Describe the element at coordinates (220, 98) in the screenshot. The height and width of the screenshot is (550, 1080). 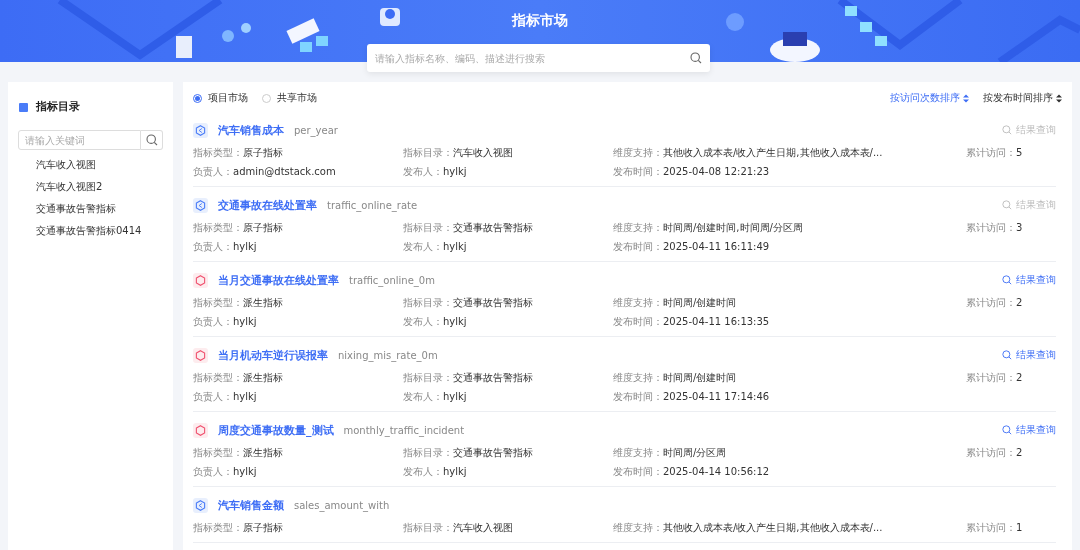
I see `market-radio: 项目市场` at that location.